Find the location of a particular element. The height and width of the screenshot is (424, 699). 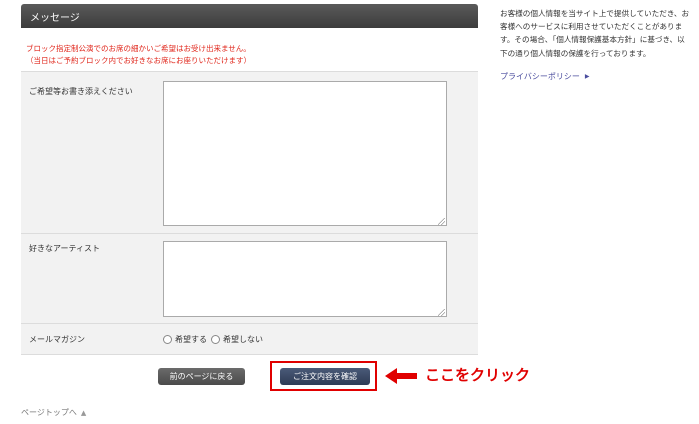

artist-label: 好きなアーティスト is located at coordinates (65, 248).